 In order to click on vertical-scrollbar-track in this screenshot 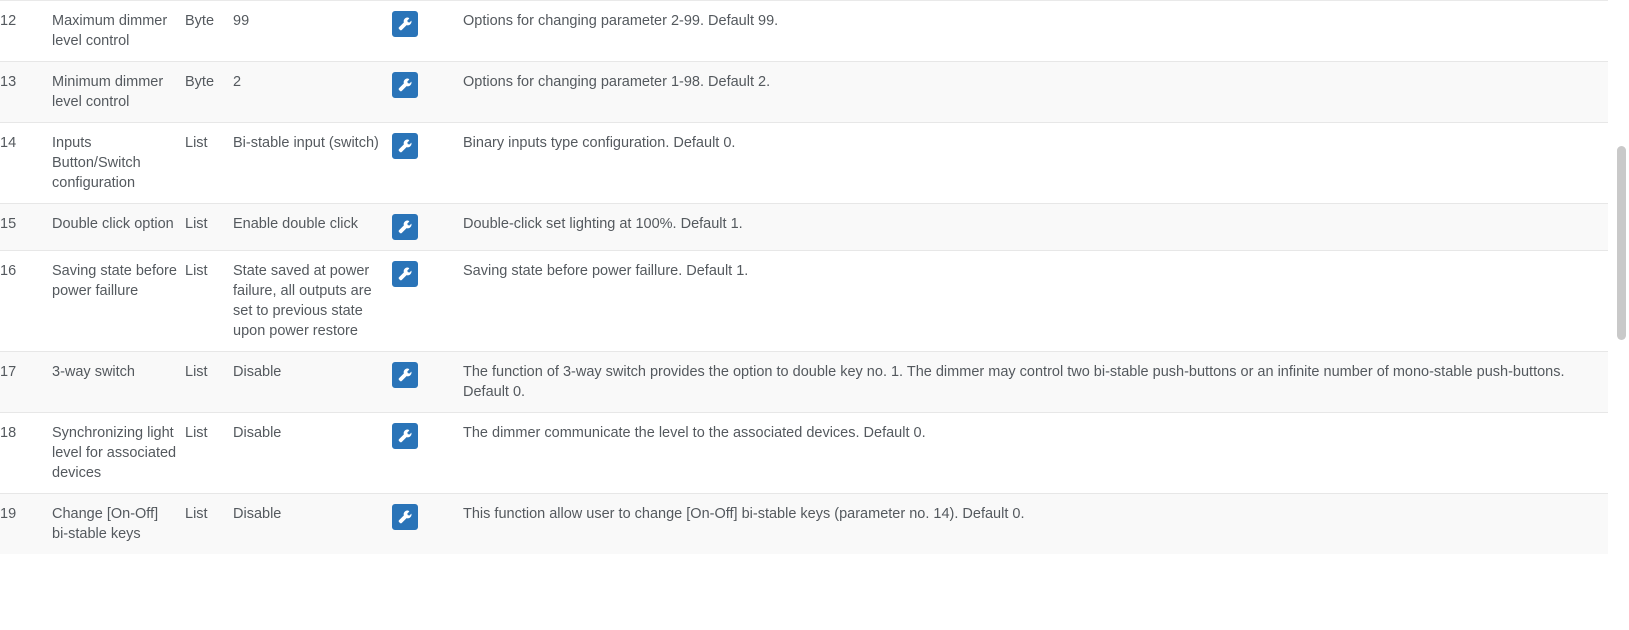, I will do `click(1622, 315)`.